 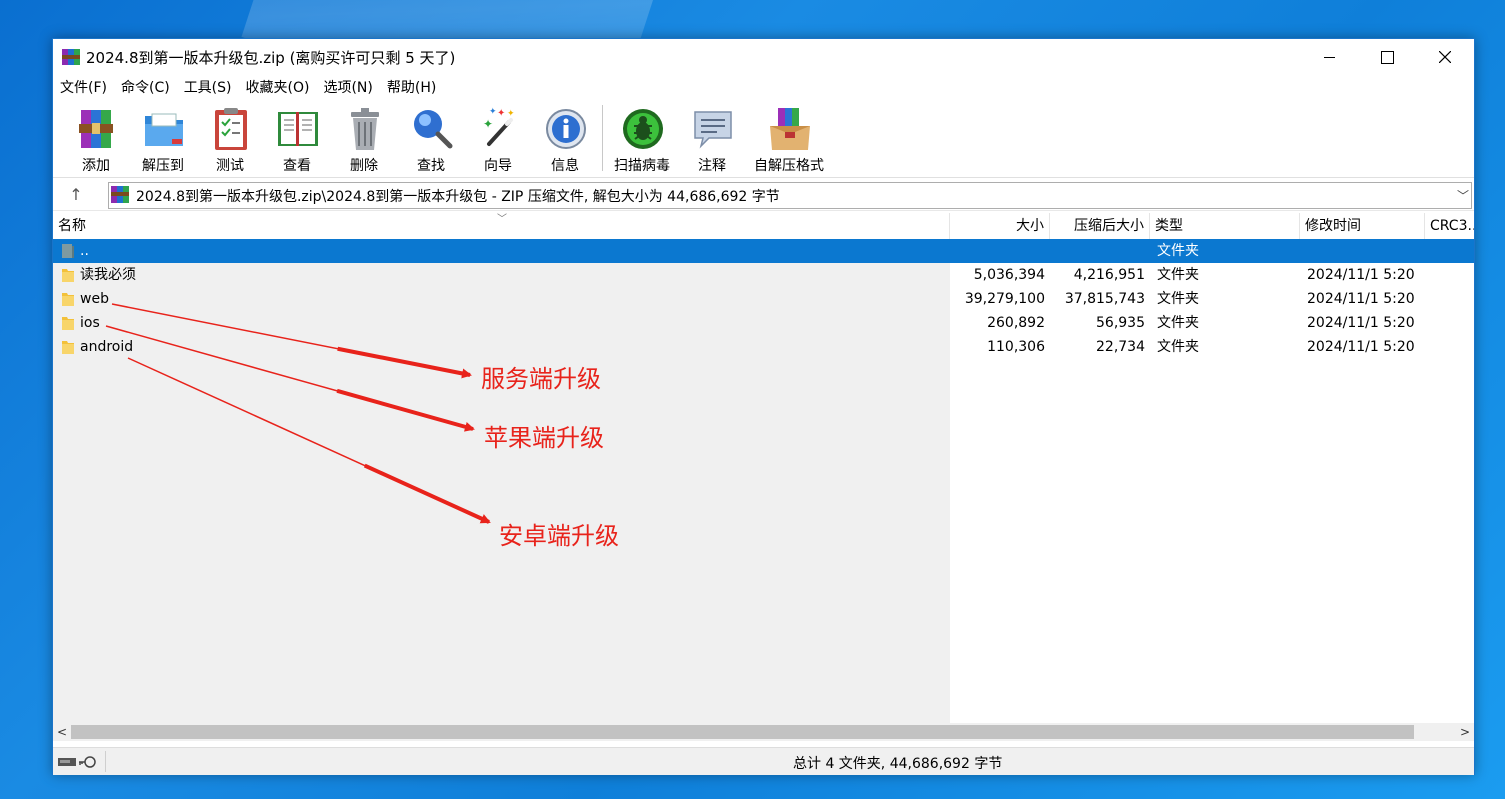 I want to click on column-header-modified: 修改时间, so click(x=1362, y=226).